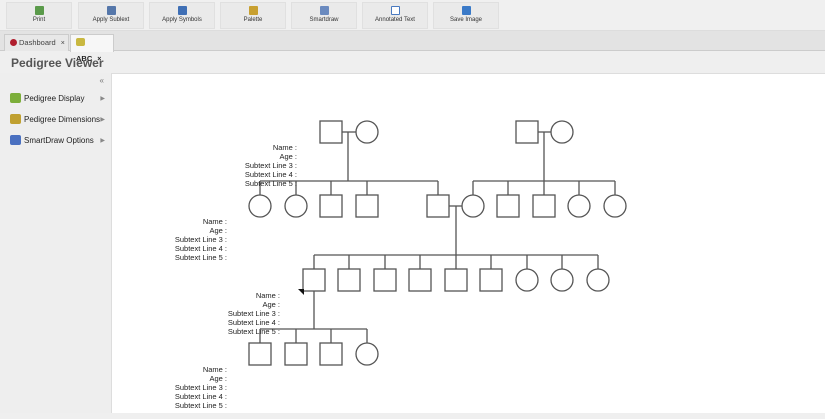  Describe the element at coordinates (57, 98) in the screenshot. I see `sidebar-item-pedigree-display: Pedigree Display ▶` at that location.